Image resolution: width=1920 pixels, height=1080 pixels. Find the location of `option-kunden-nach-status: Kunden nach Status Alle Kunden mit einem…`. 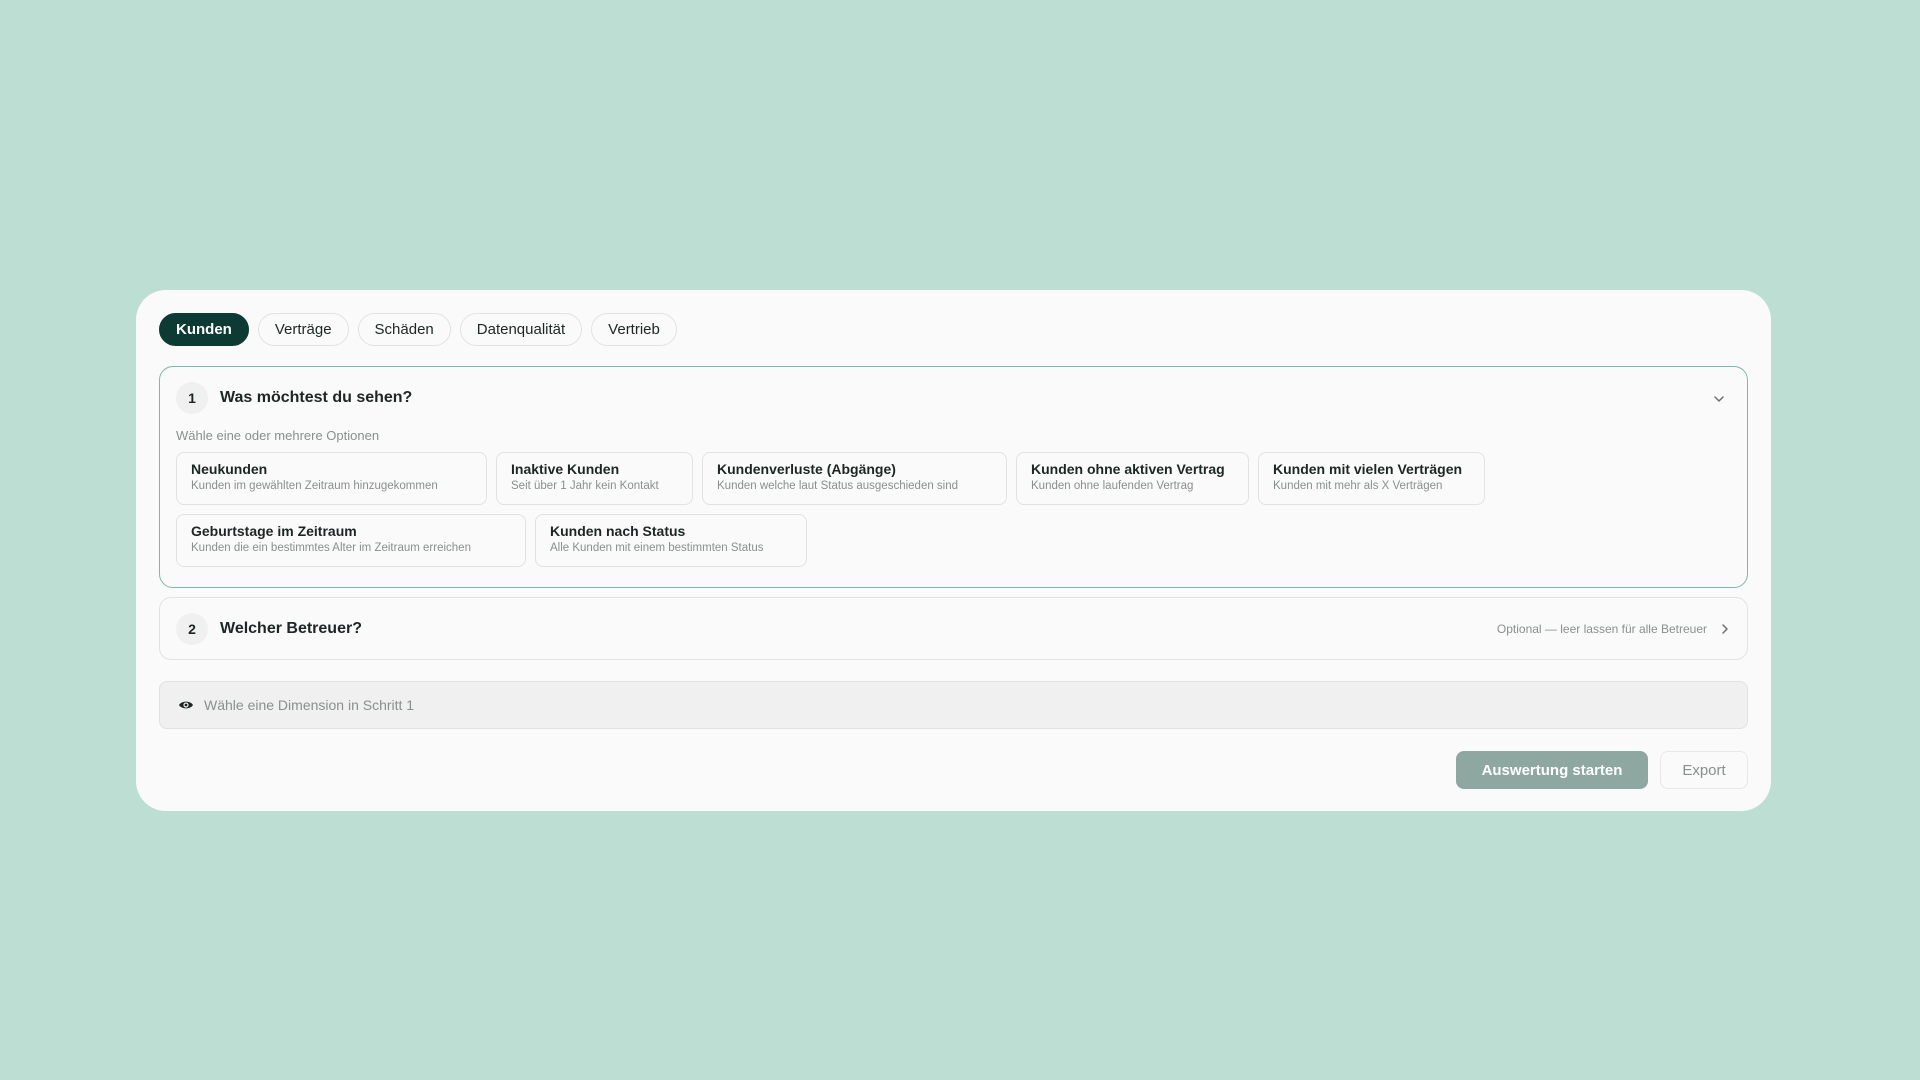

option-kunden-nach-status: Kunden nach Status Alle Kunden mit einem… is located at coordinates (671, 540).